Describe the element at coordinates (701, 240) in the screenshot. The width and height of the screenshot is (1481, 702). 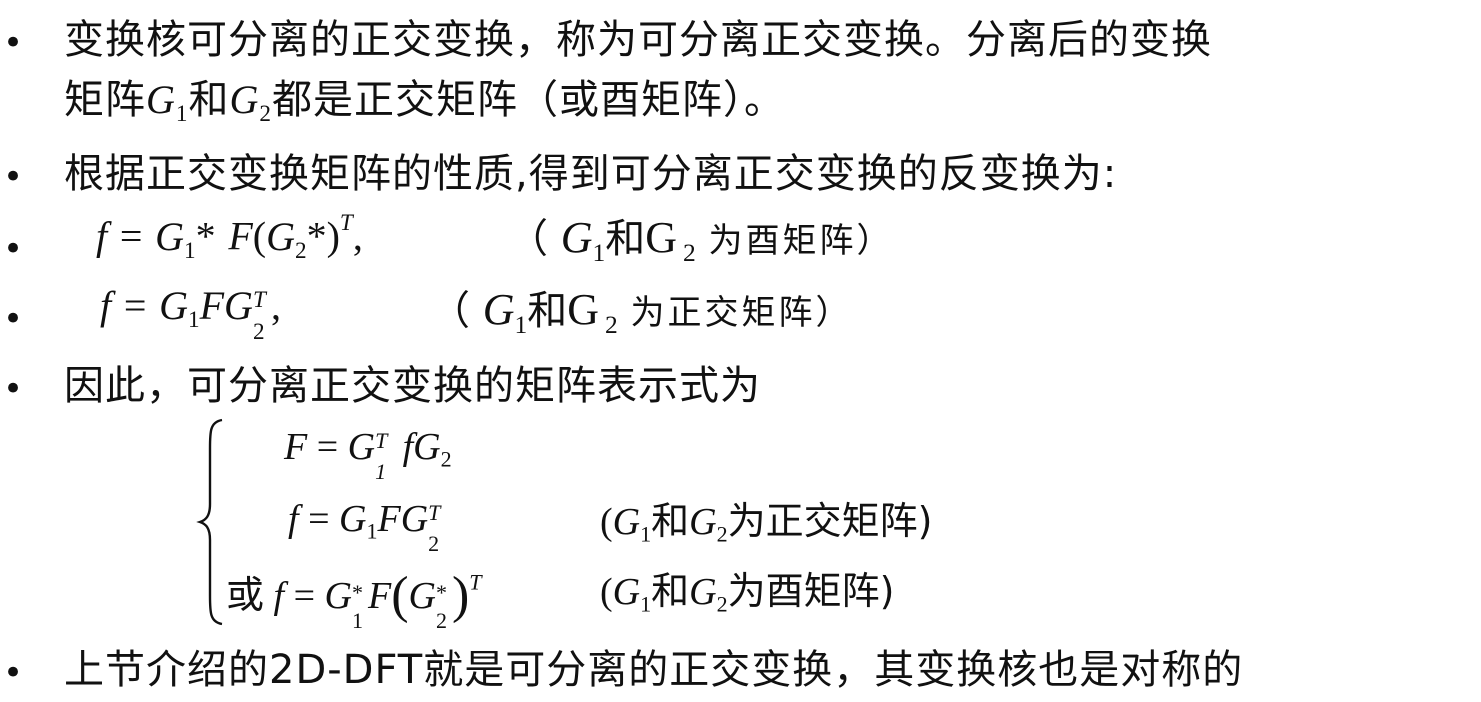
I see `equation-unitary-note: （ G1和G 2 为酉矩阵）` at that location.